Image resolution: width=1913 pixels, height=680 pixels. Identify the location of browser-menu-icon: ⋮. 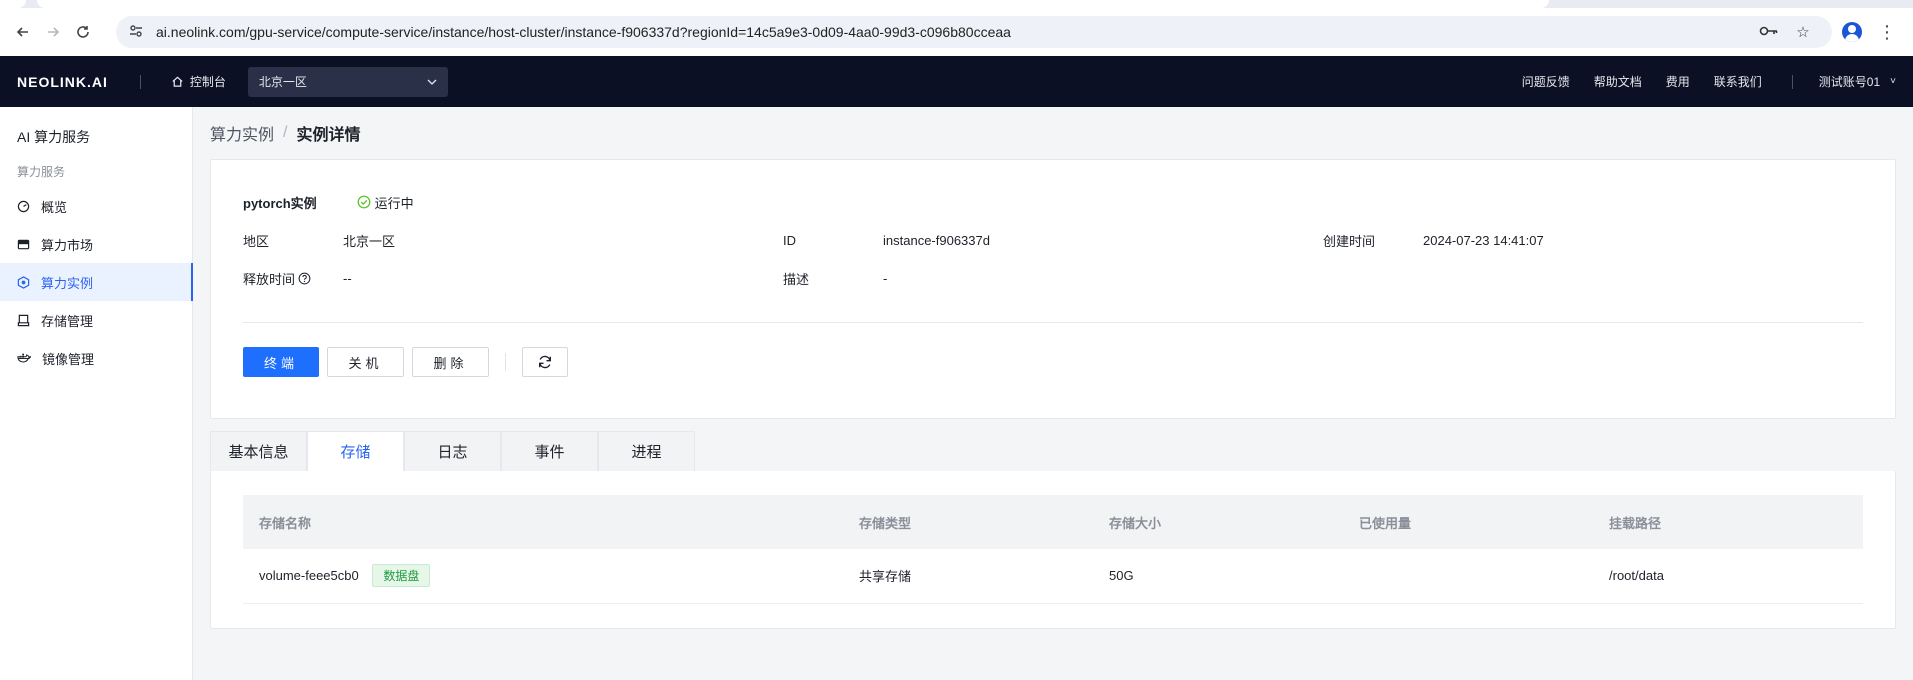
(1887, 32).